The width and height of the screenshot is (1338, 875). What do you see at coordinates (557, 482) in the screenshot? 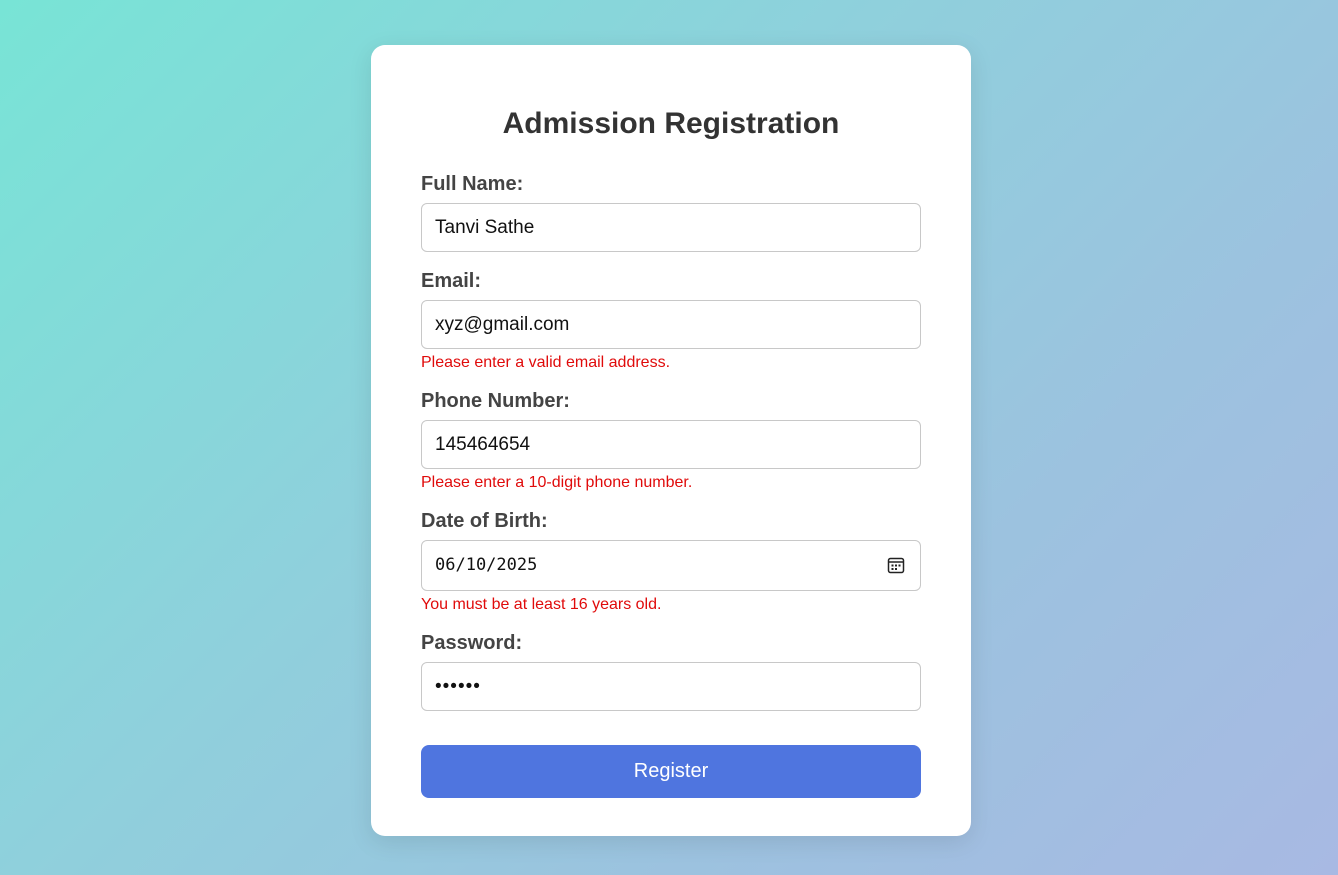
I see `phone-error-message: Please enter a 10-digit phone number.` at bounding box center [557, 482].